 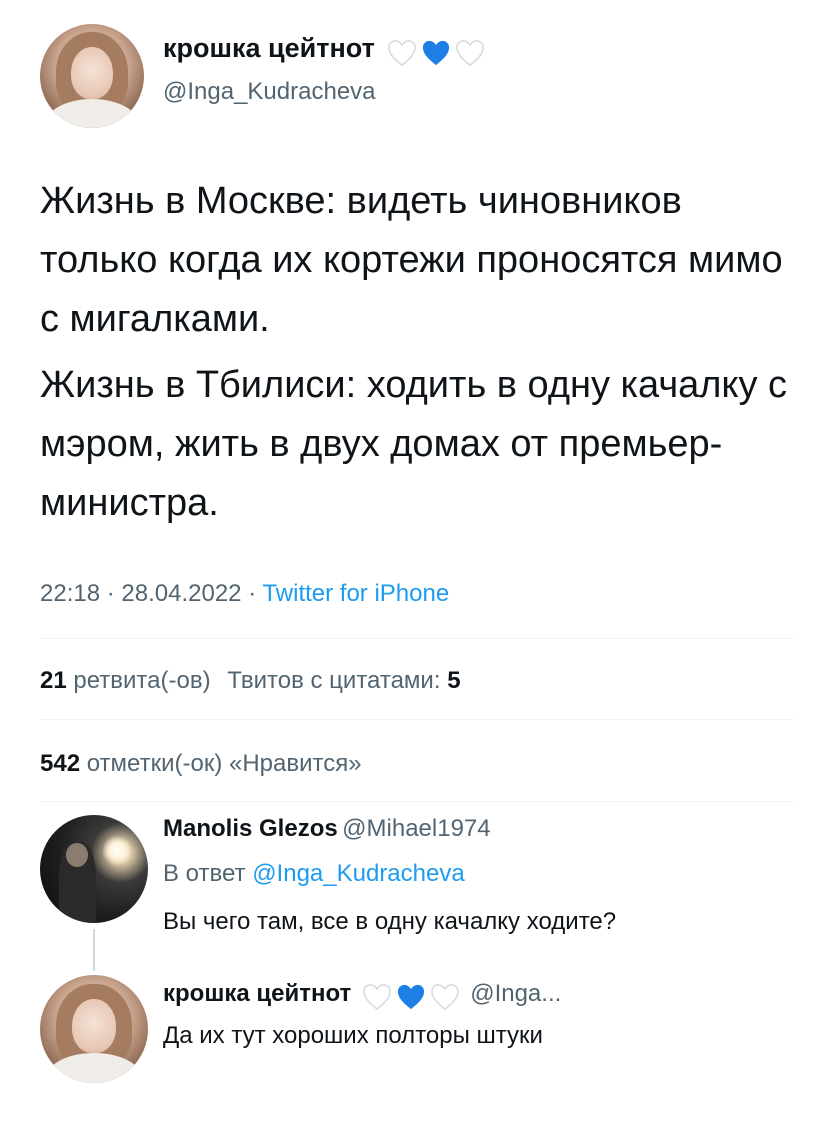 What do you see at coordinates (269, 48) in the screenshot?
I see `author-name: крошка цейтнот` at bounding box center [269, 48].